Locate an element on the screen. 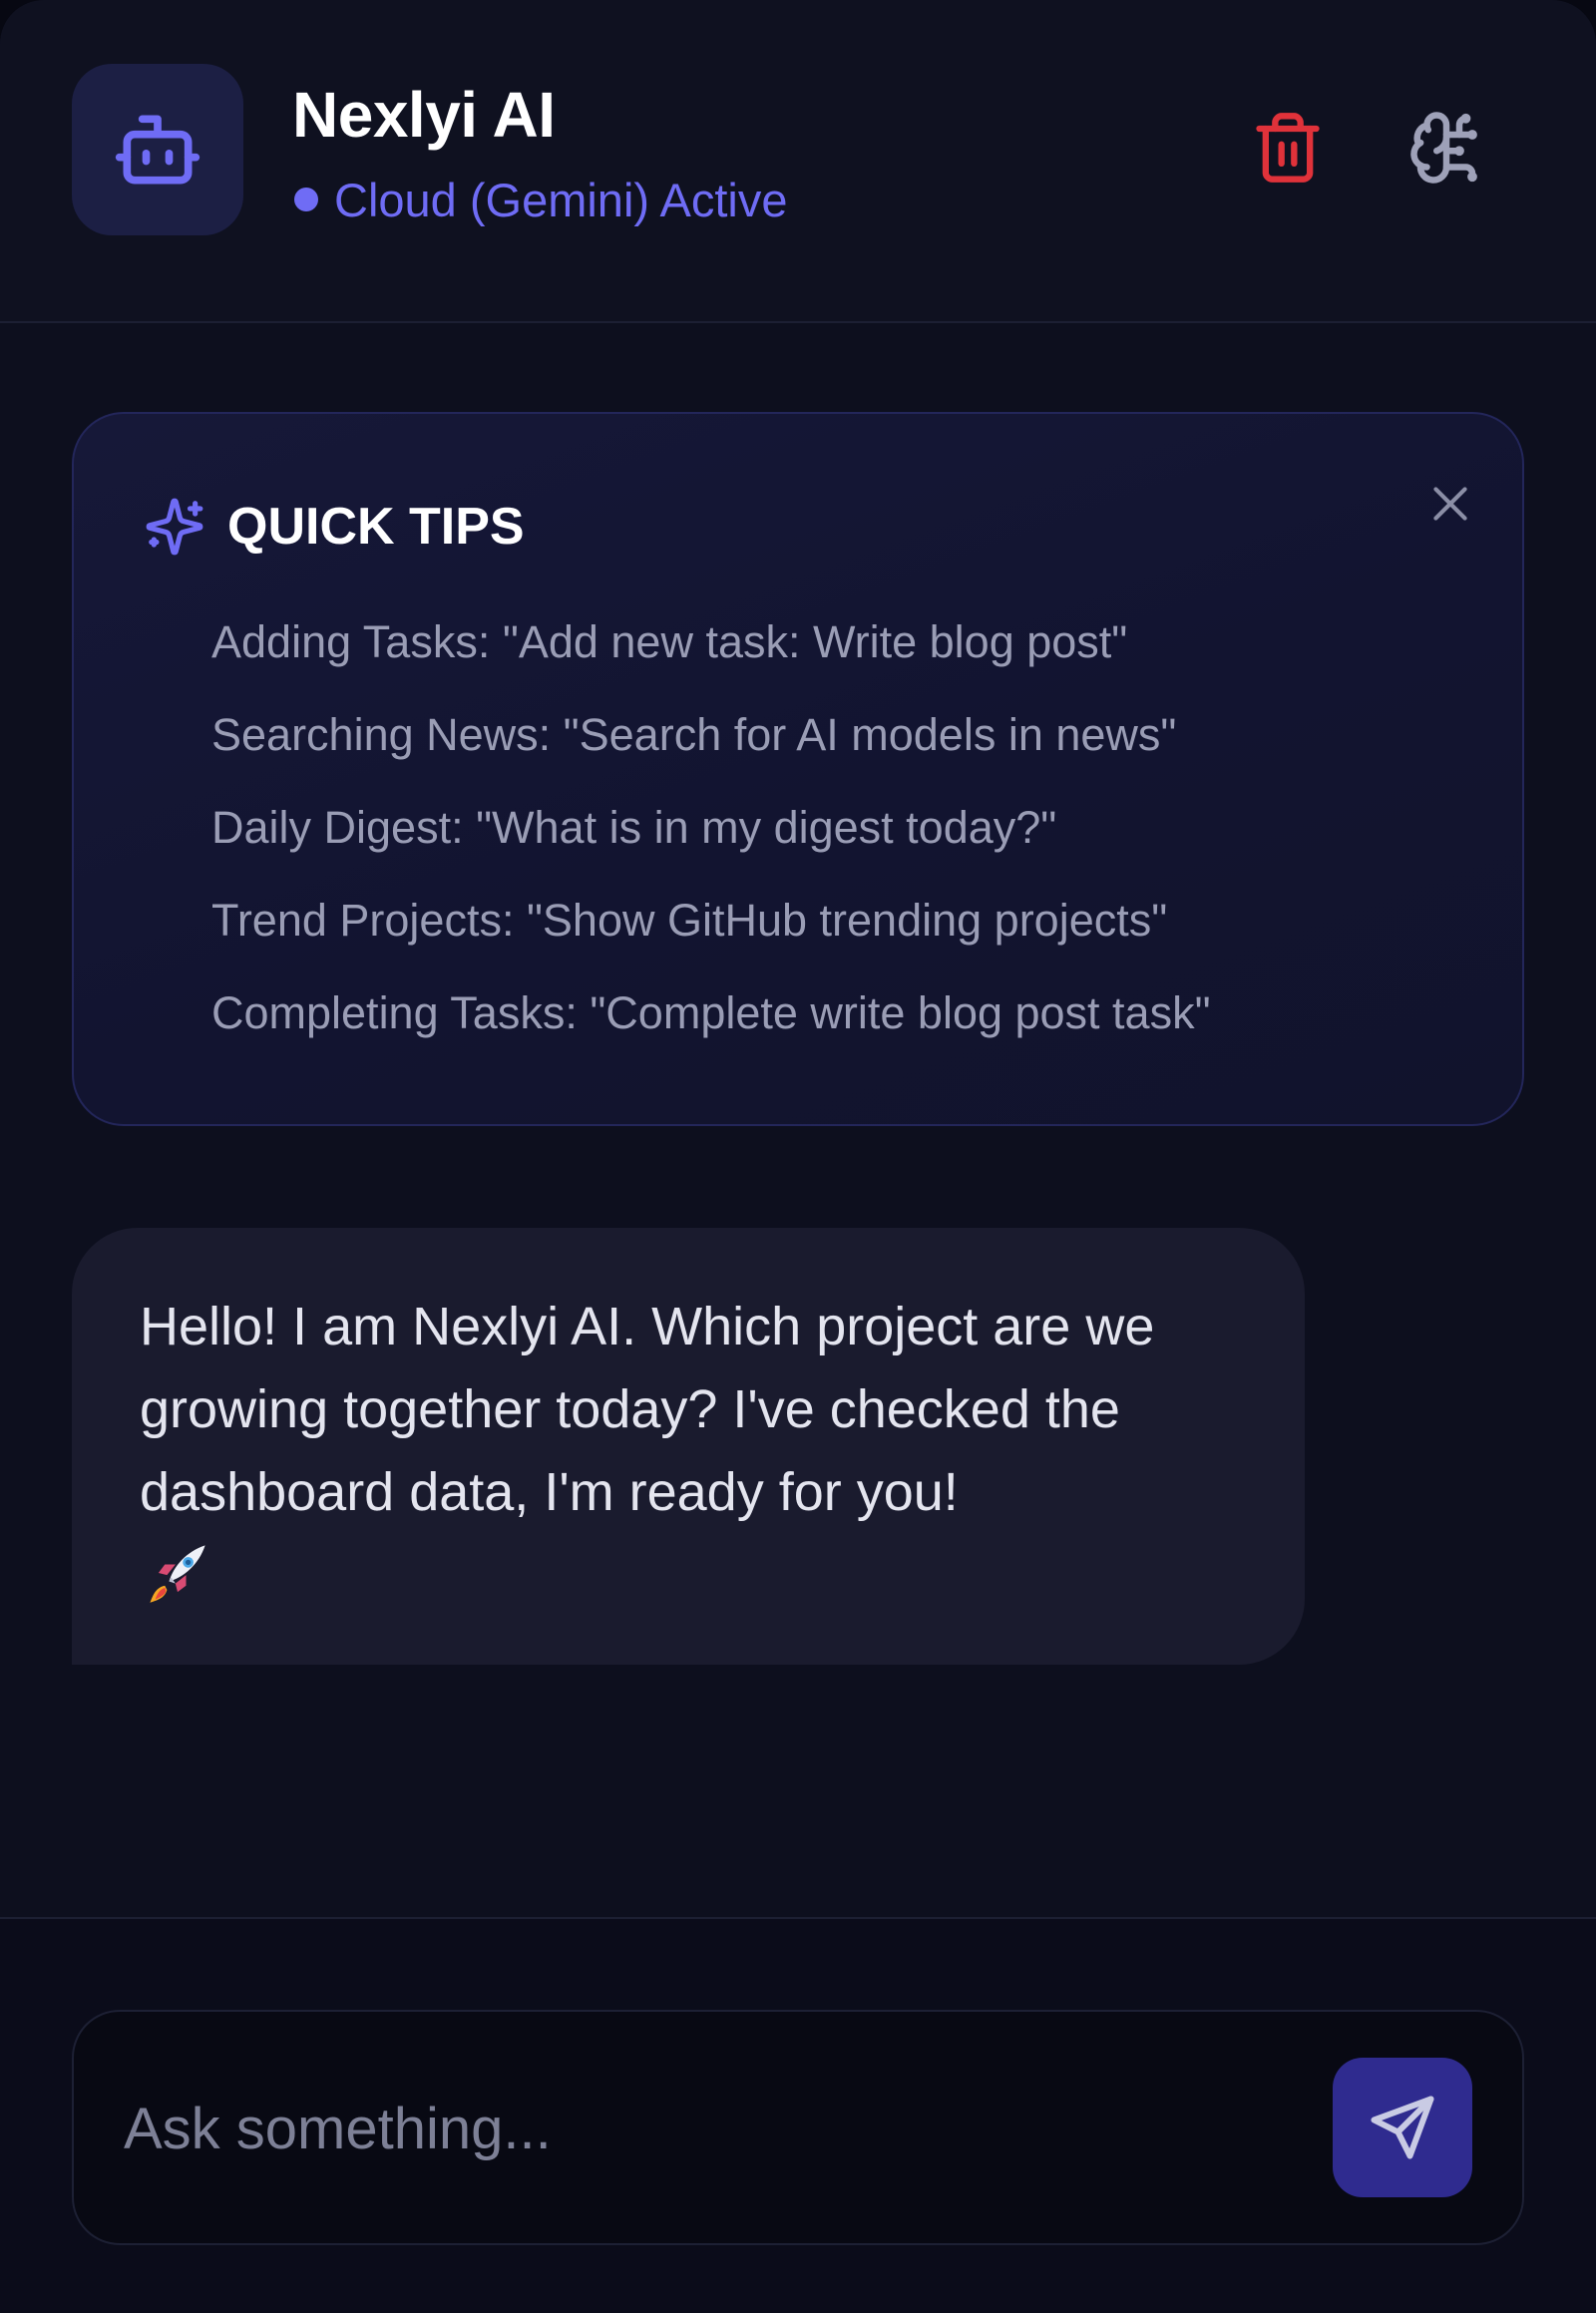  clear-chat-button is located at coordinates (1288, 147).